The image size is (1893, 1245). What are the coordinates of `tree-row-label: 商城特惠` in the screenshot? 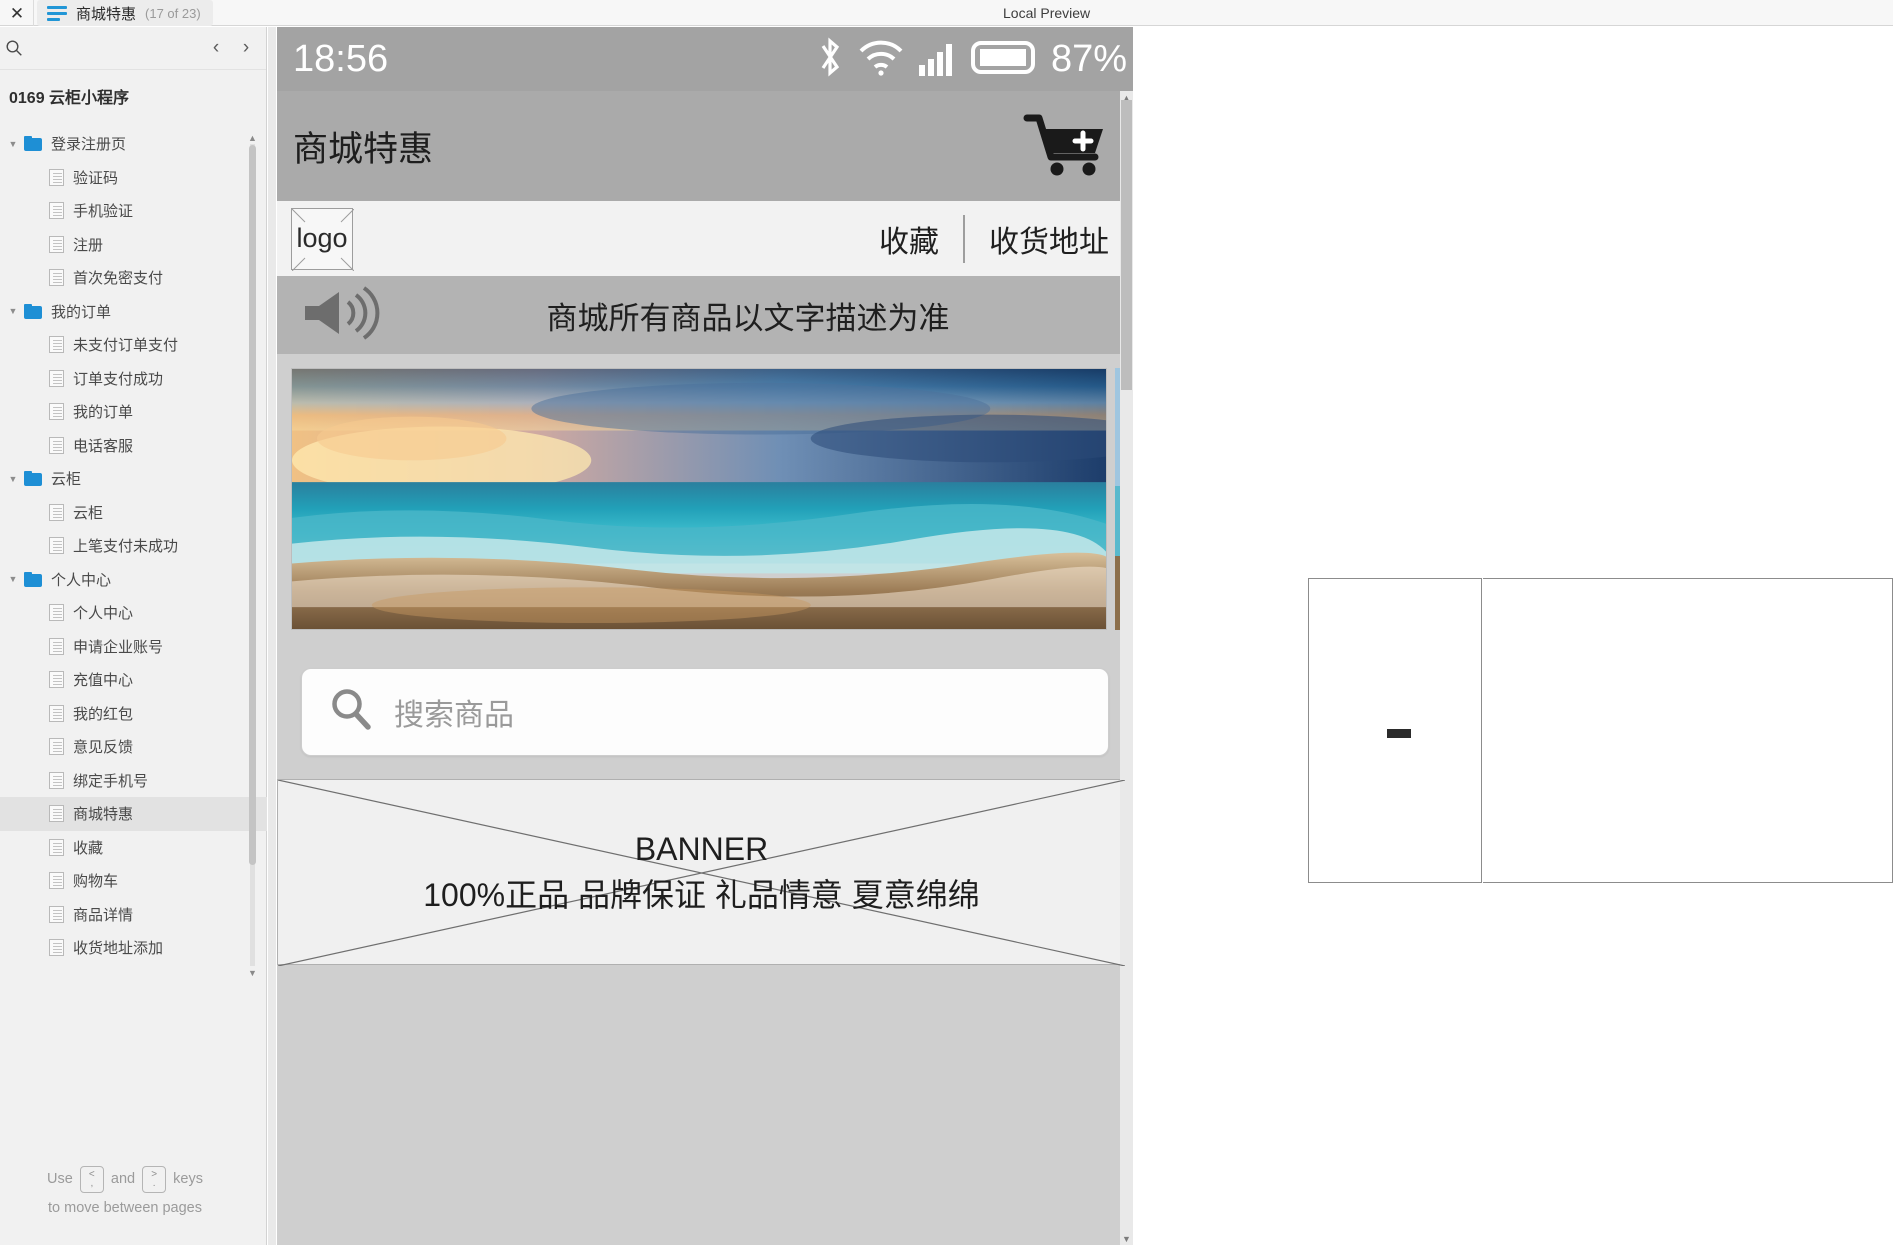 It's located at (103, 815).